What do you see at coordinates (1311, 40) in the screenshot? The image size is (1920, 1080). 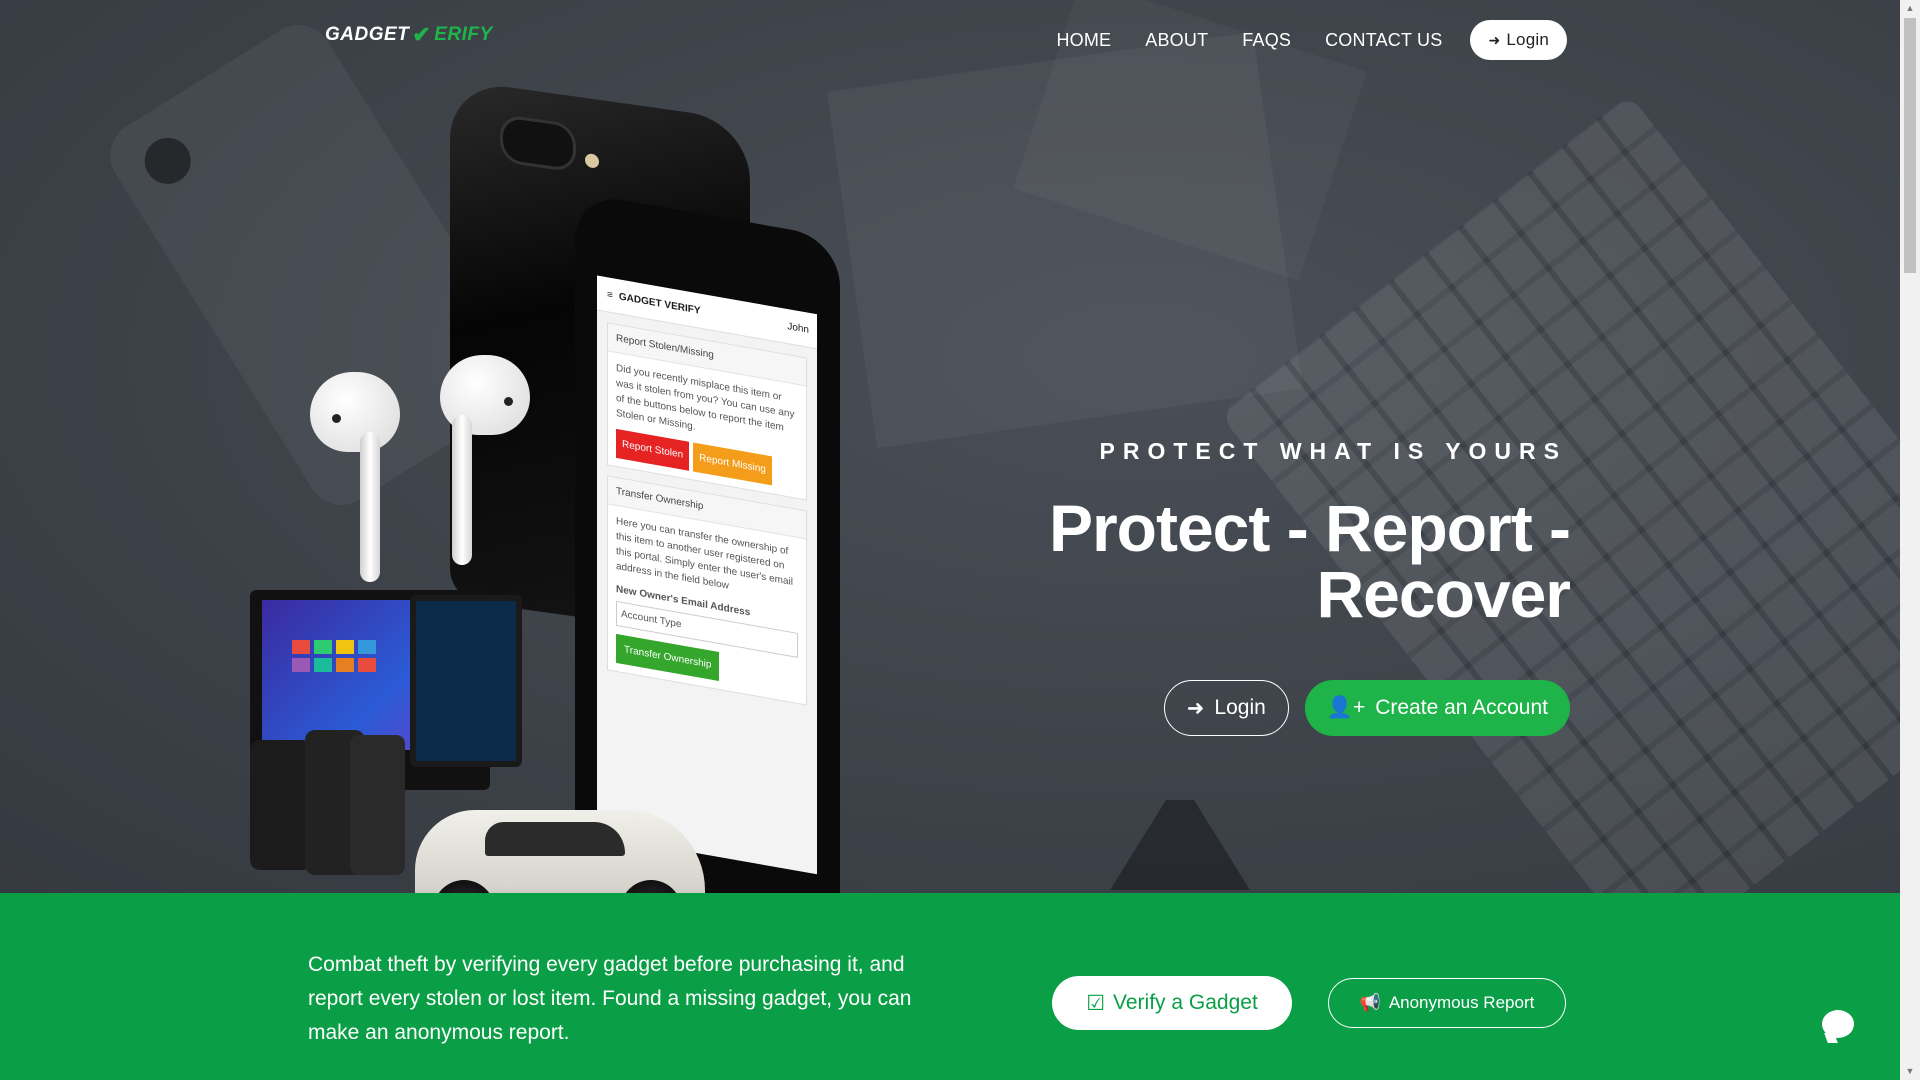 I see `top-nav: HOME ABOUT FAQS CONTACT US ➜ Login` at bounding box center [1311, 40].